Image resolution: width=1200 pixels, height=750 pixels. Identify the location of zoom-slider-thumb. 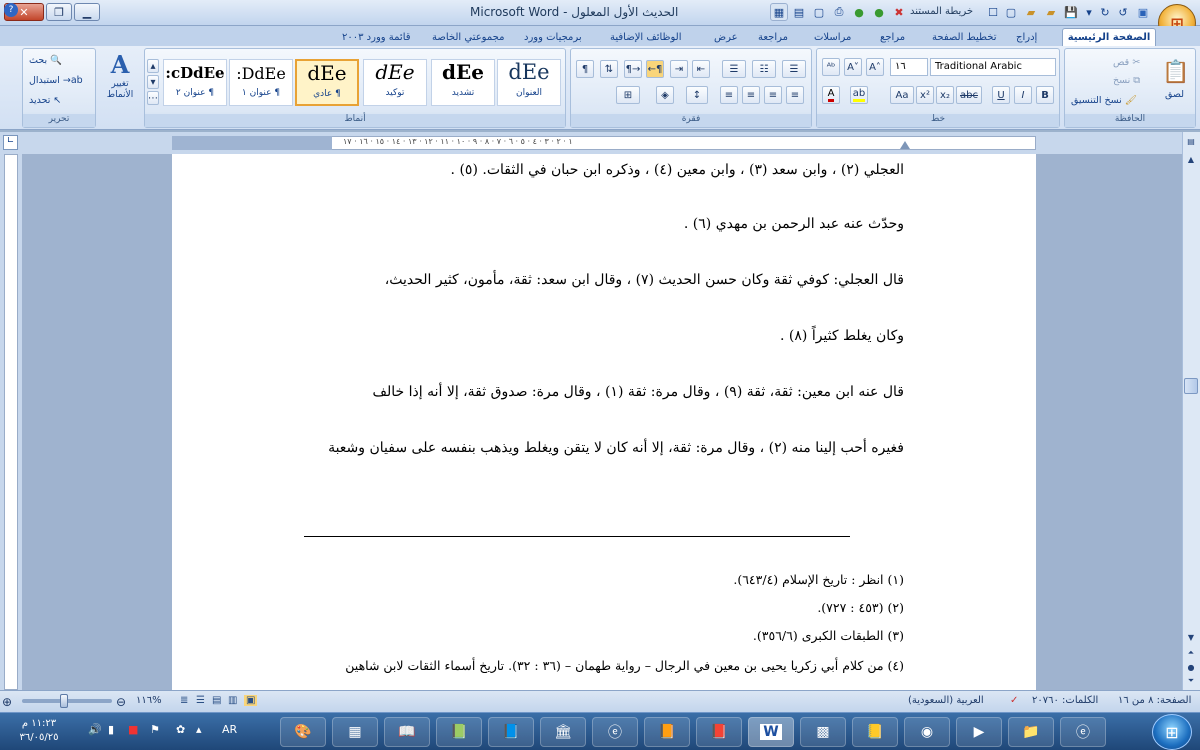
(64, 701).